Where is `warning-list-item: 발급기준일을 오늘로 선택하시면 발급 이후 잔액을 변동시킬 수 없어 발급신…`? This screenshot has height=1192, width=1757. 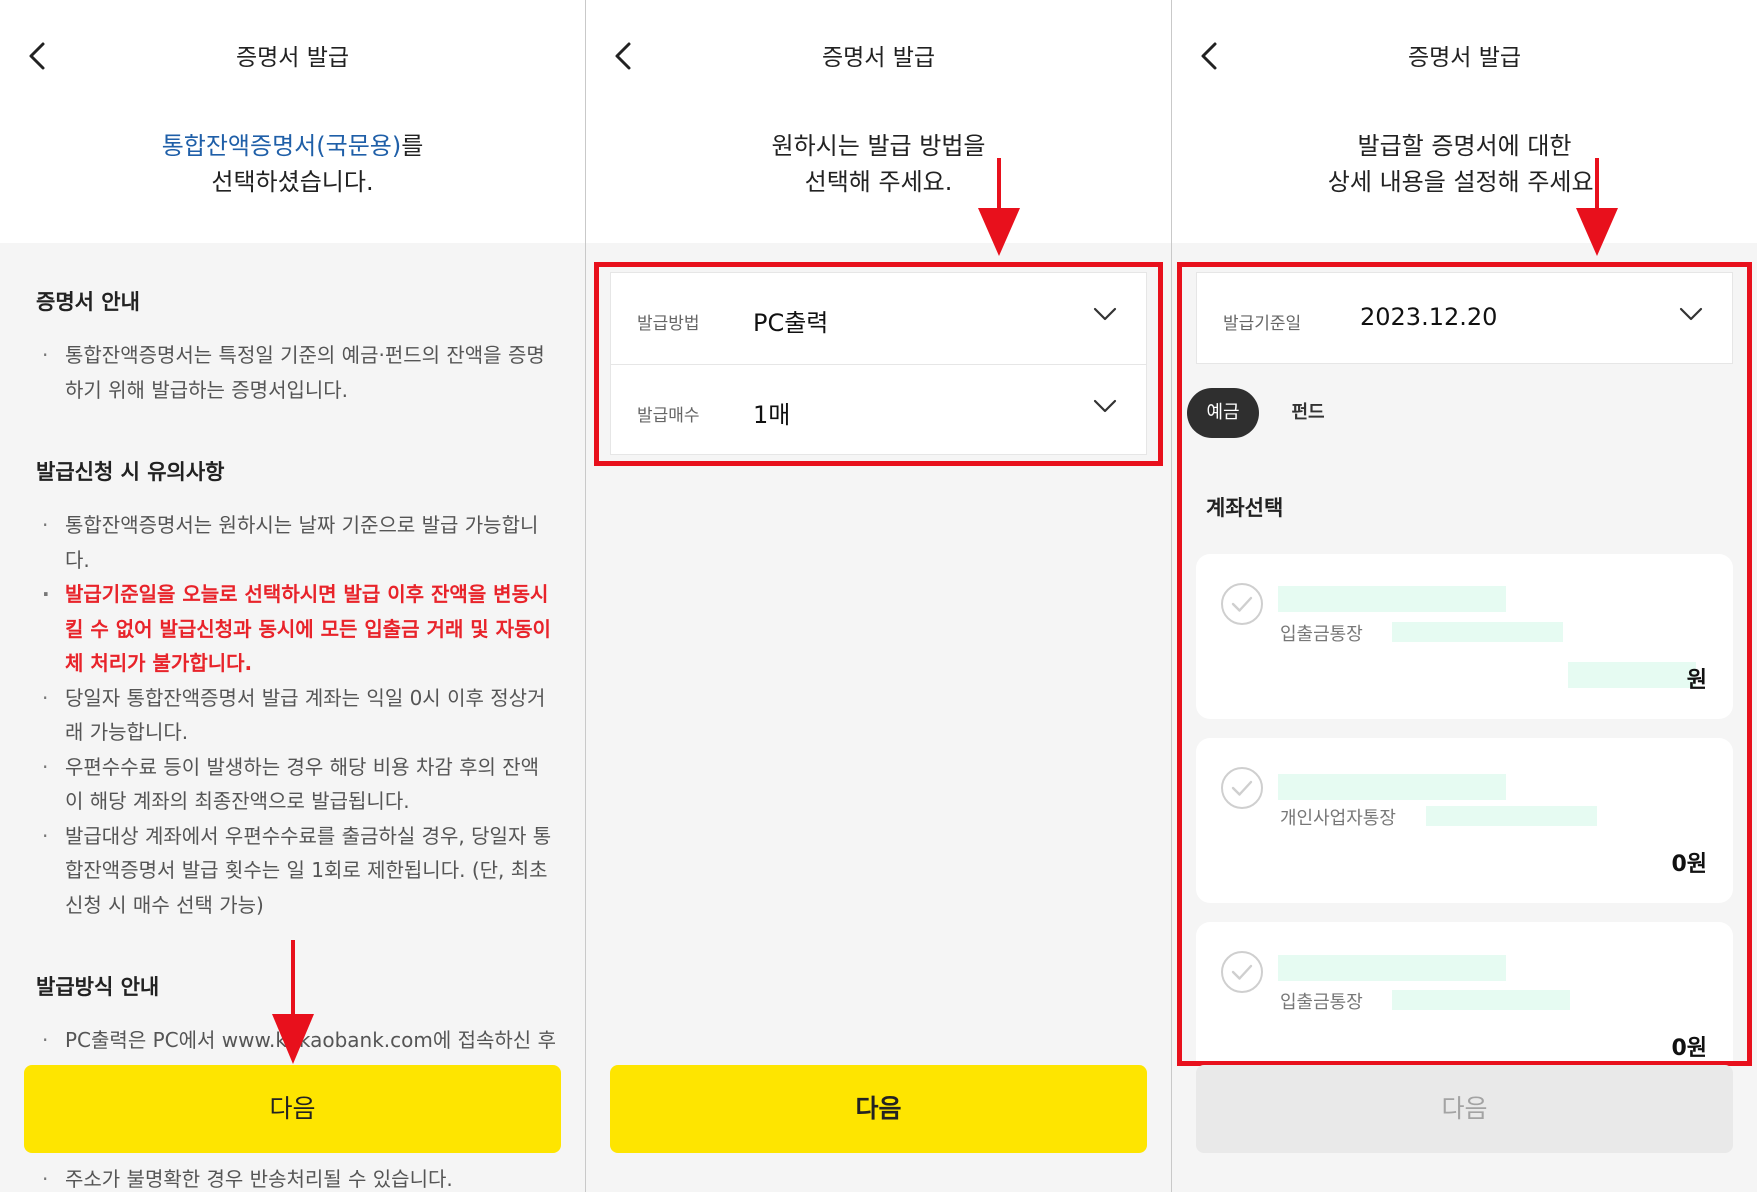 warning-list-item: 발급기준일을 오늘로 선택하시면 발급 이후 잔액을 변동시킬 수 없어 발급신… is located at coordinates (296, 629).